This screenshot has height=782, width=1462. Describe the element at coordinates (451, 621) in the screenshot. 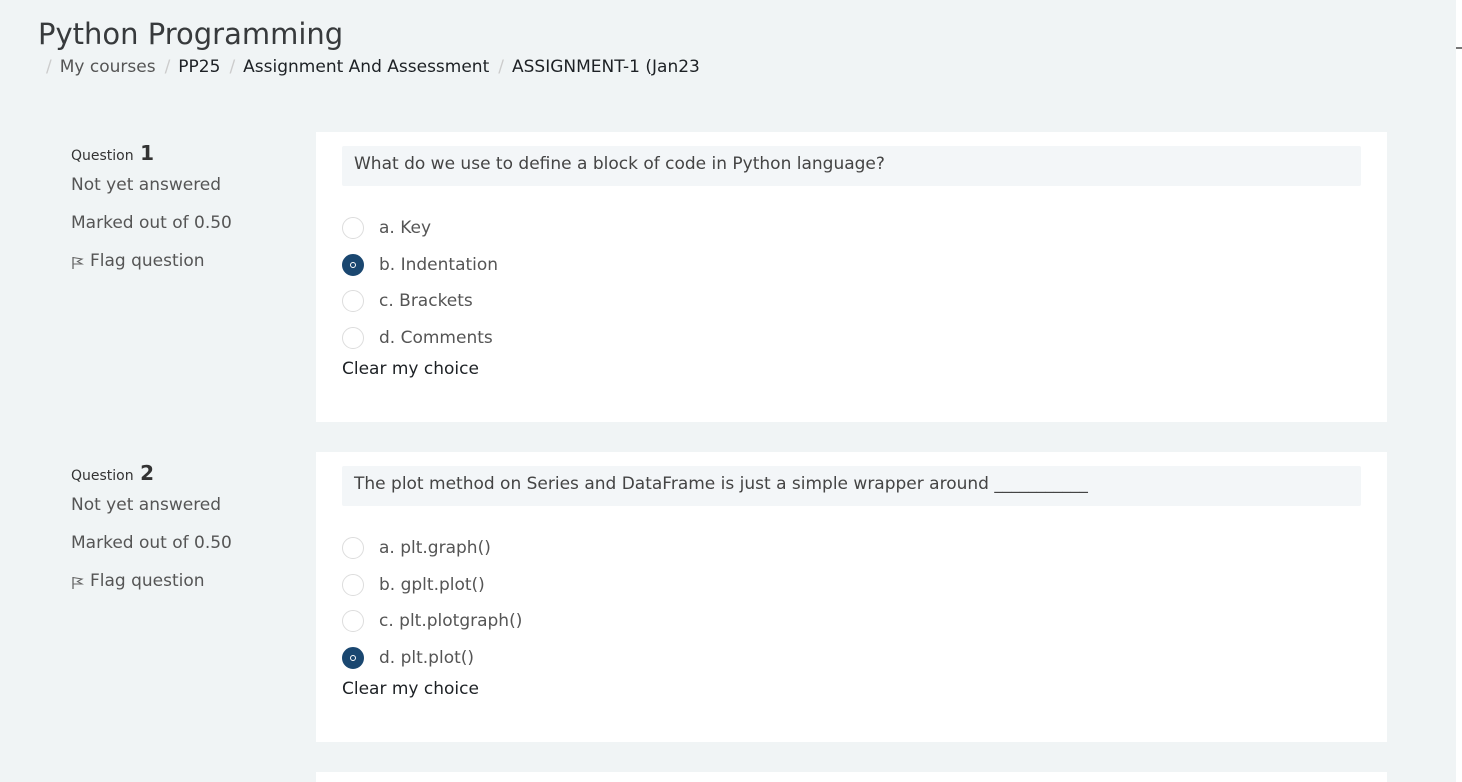

I see `answer-label: c. plt.plotgraph()` at that location.